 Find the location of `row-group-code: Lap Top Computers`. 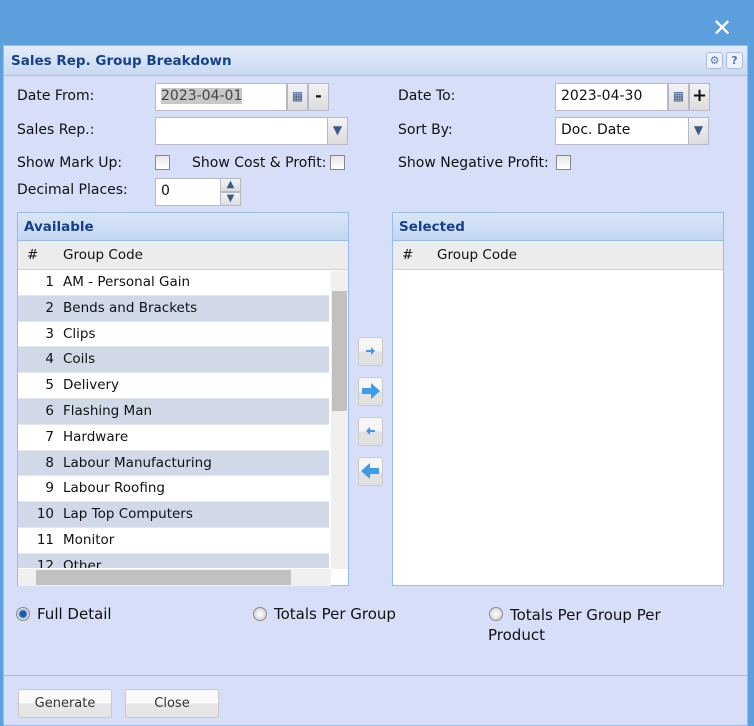

row-group-code: Lap Top Computers is located at coordinates (128, 514).